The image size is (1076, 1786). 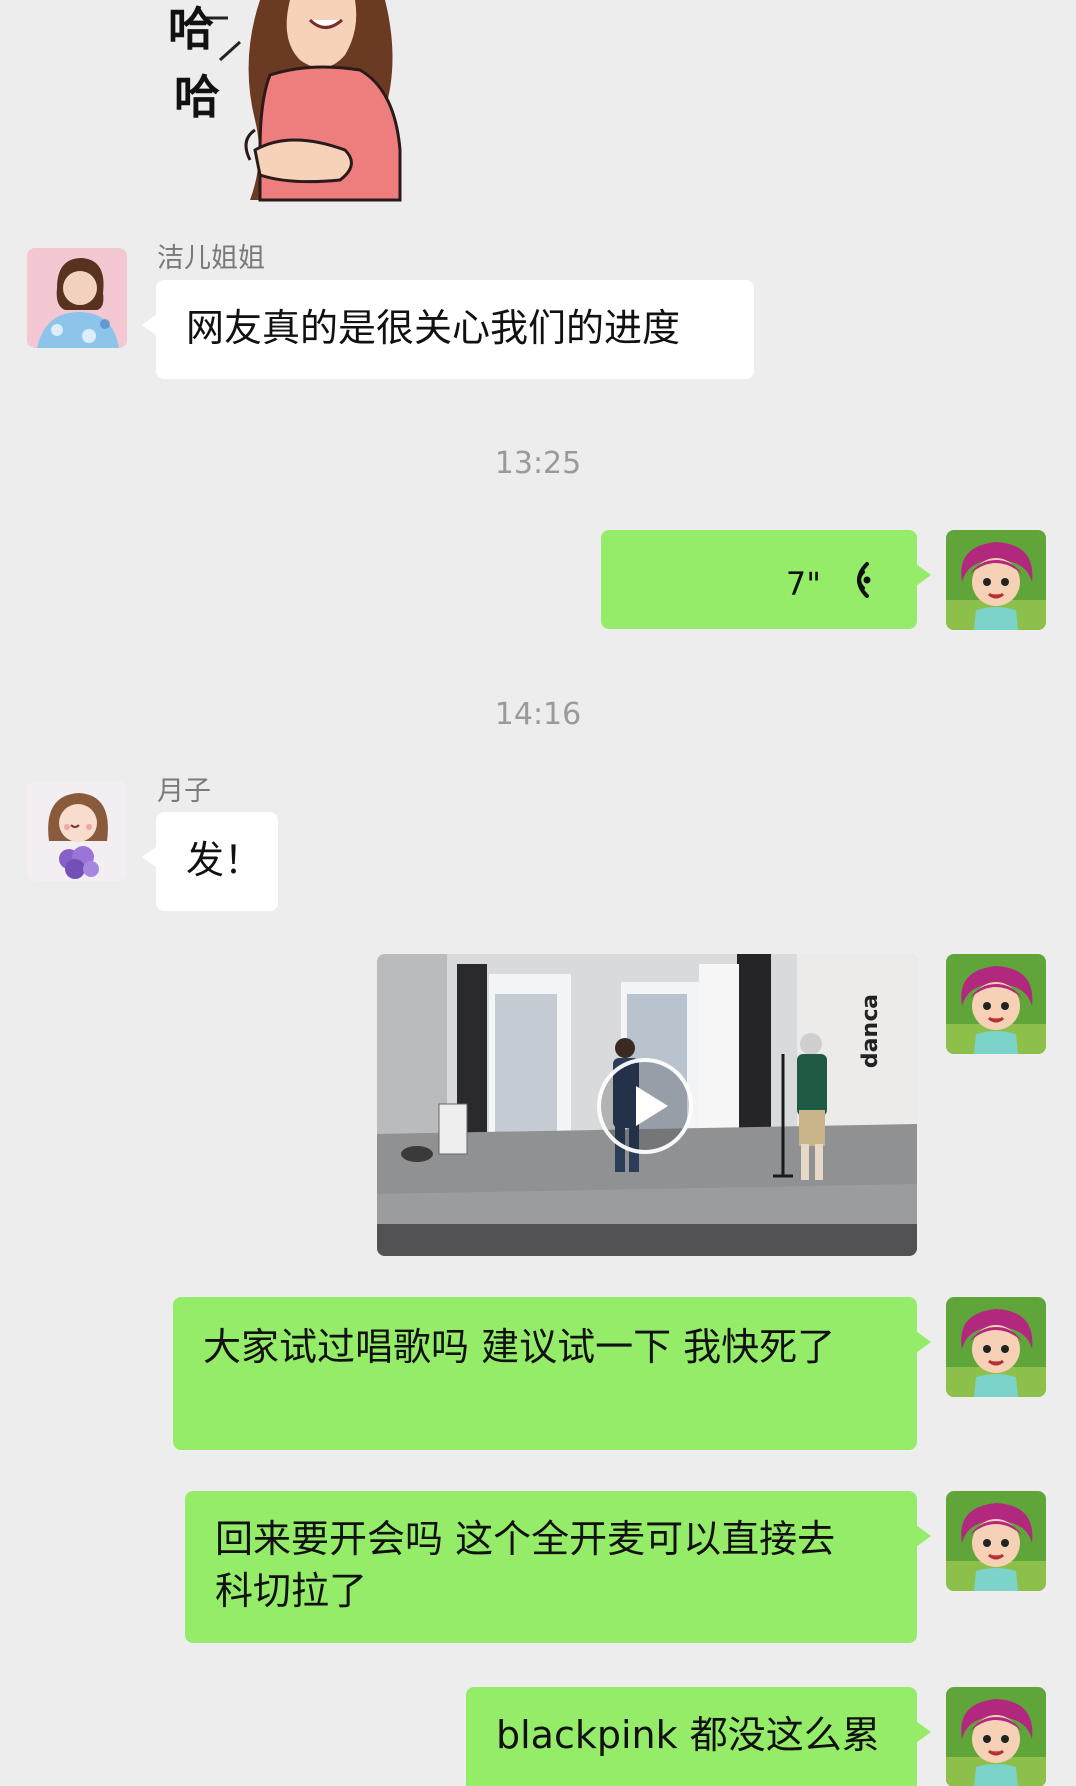 What do you see at coordinates (558, 1567) in the screenshot?
I see `message-bubble: 回来要开会吗 这个全开麦可以直接去 科切拉了` at bounding box center [558, 1567].